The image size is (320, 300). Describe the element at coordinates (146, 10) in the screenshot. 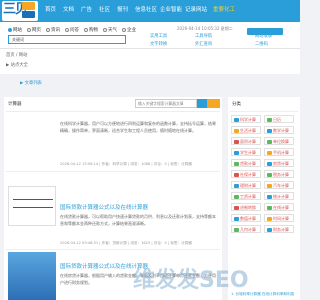

I see `nav-info: 信息社区` at that location.